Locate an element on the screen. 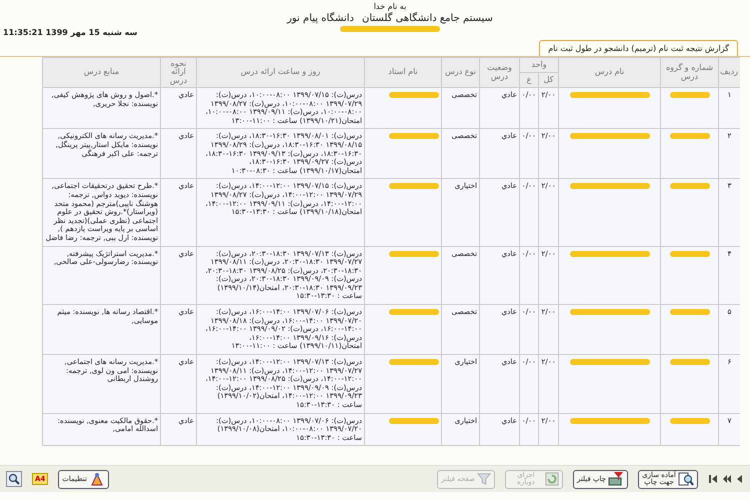  printer-funnel-icon is located at coordinates (616, 479).